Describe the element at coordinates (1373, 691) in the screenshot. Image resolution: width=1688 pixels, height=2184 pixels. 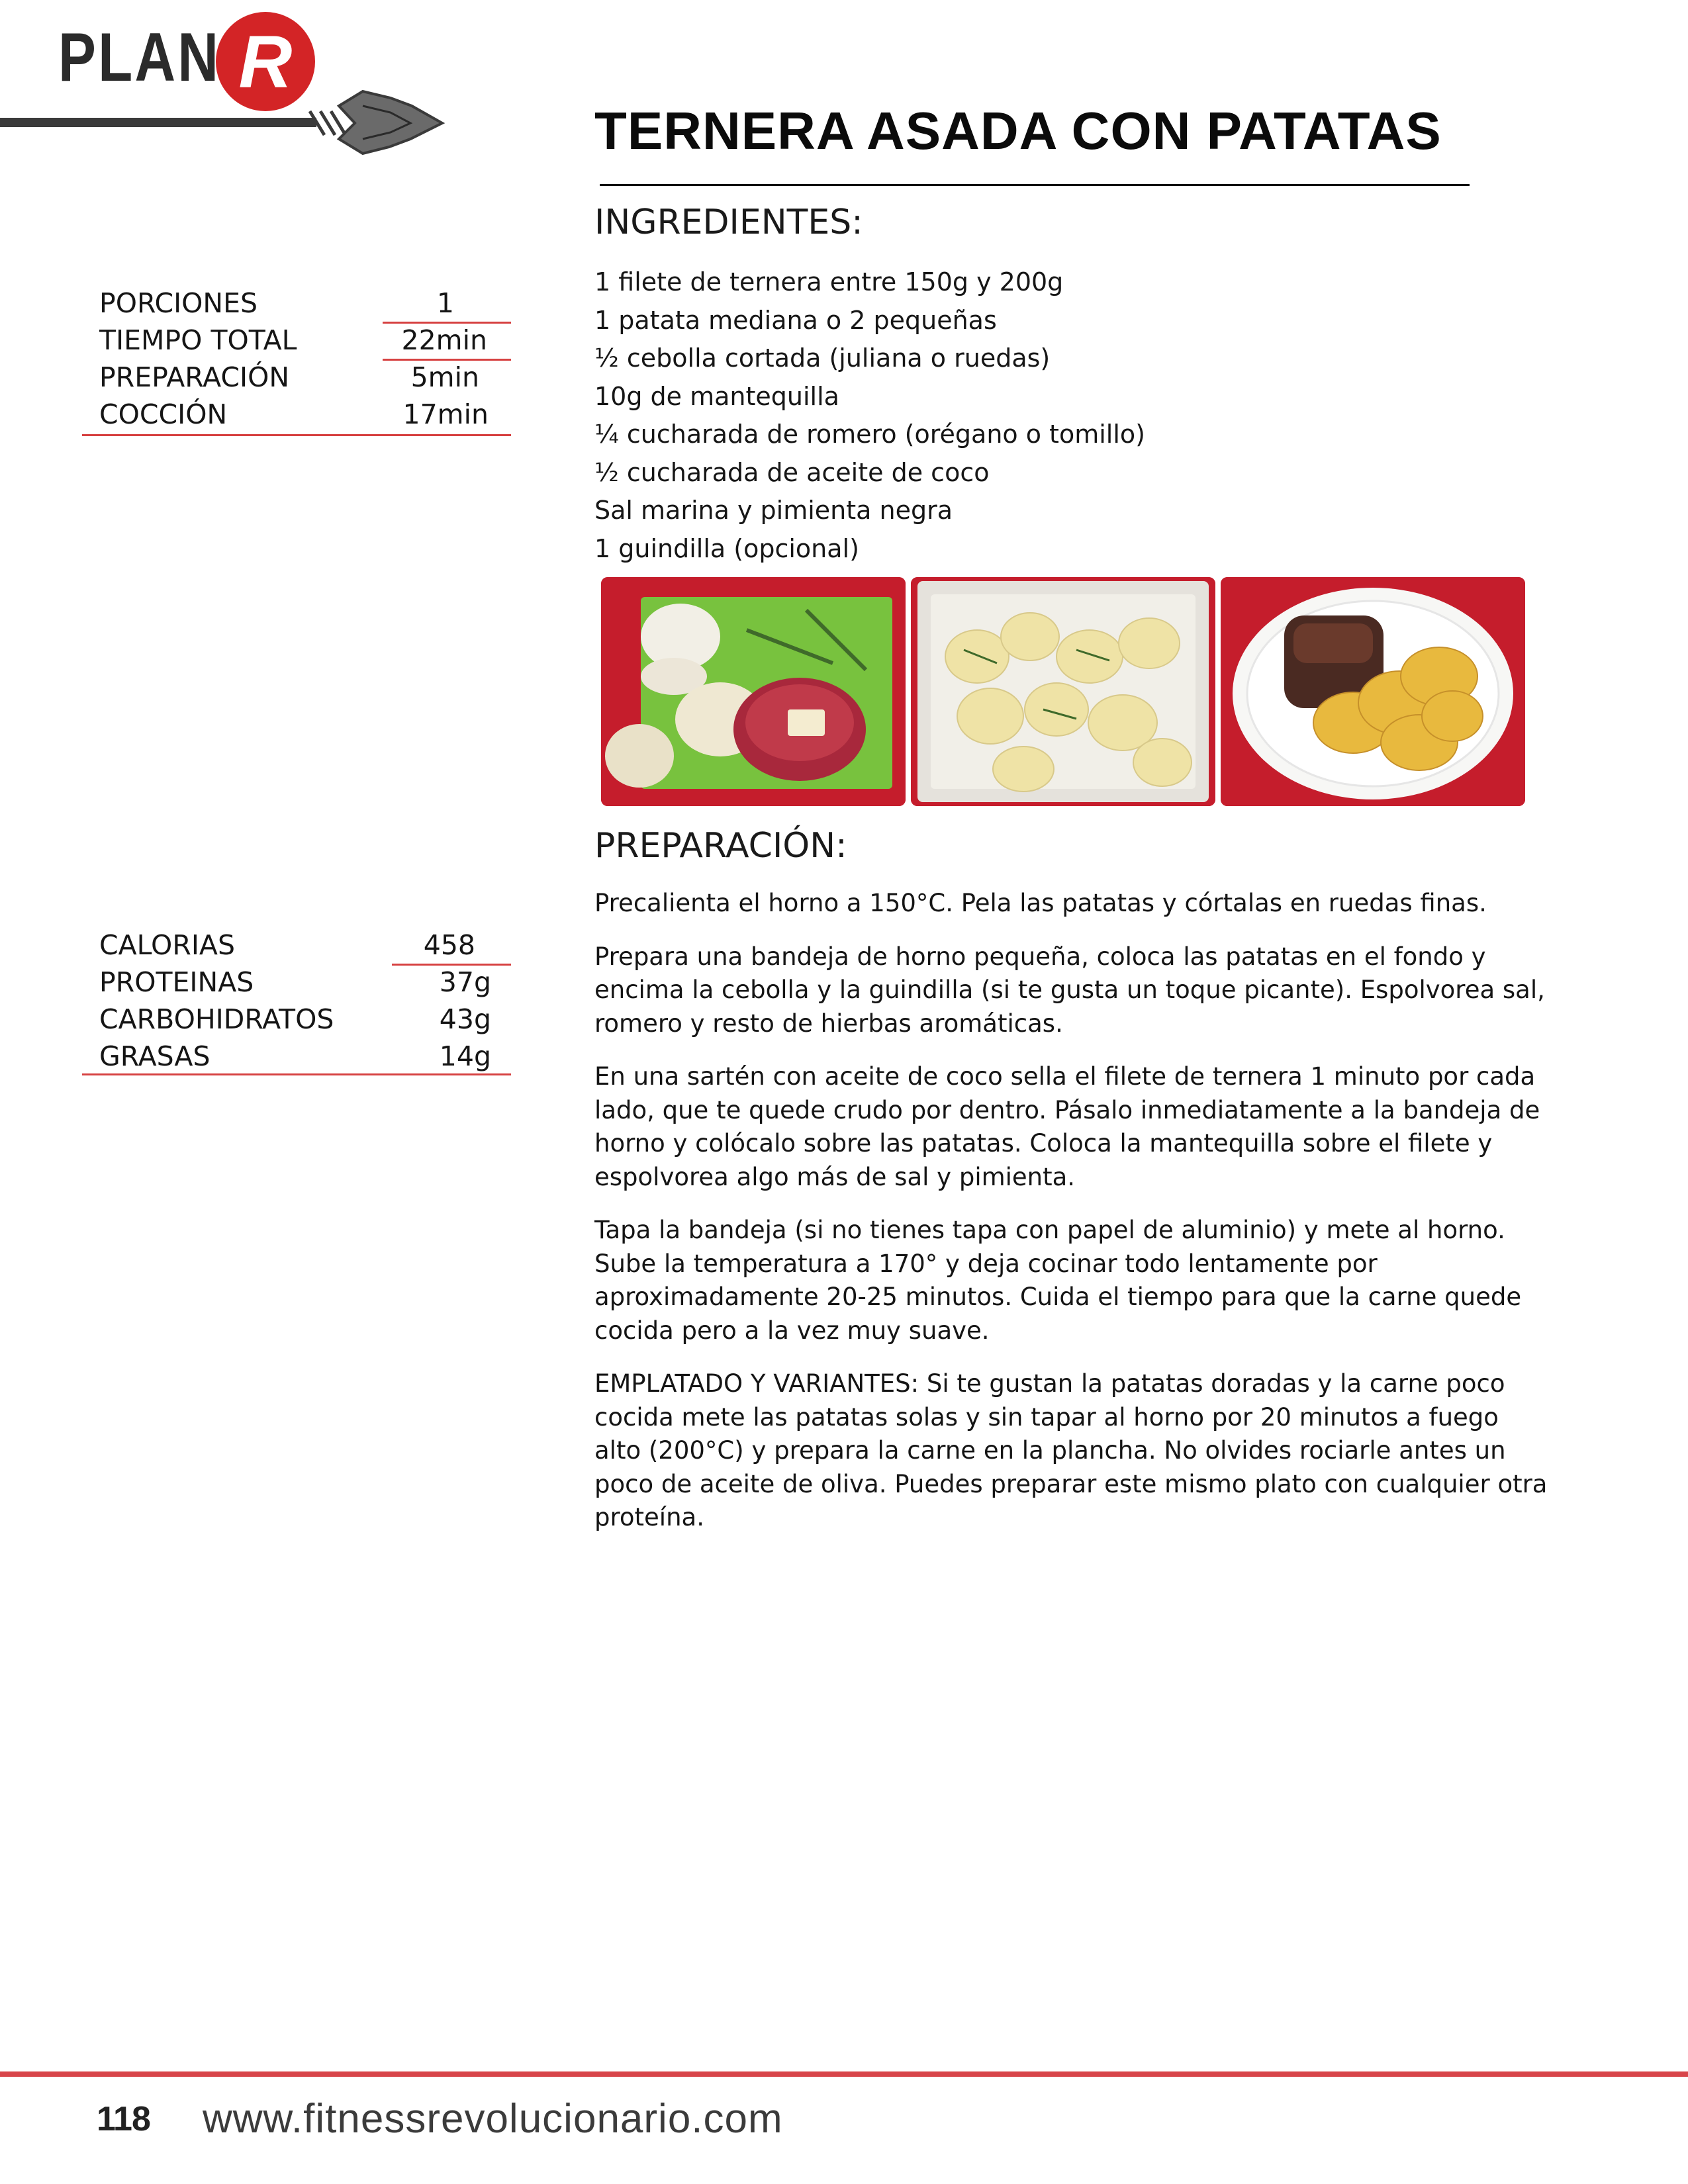
I see `plated-dish-photo` at that location.